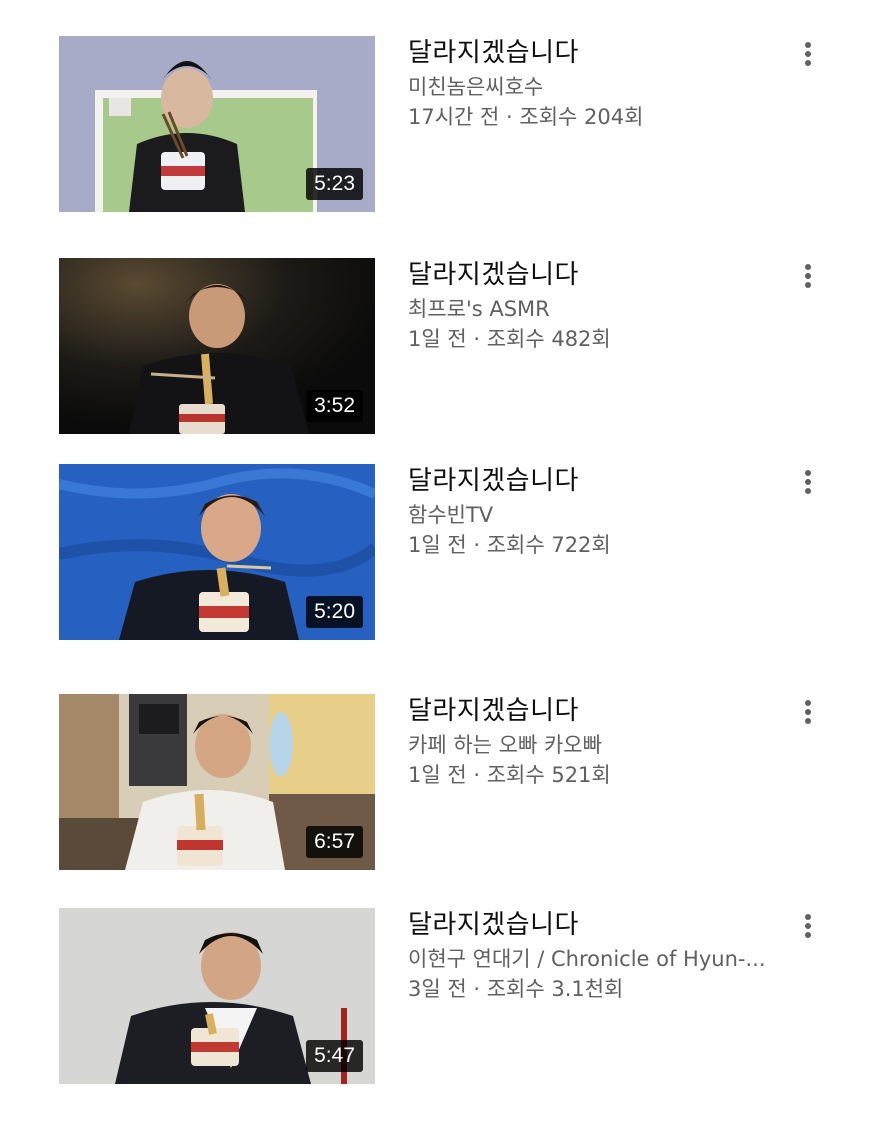  I want to click on video-stats: 1일 전 · 조회수 722회, so click(509, 545).